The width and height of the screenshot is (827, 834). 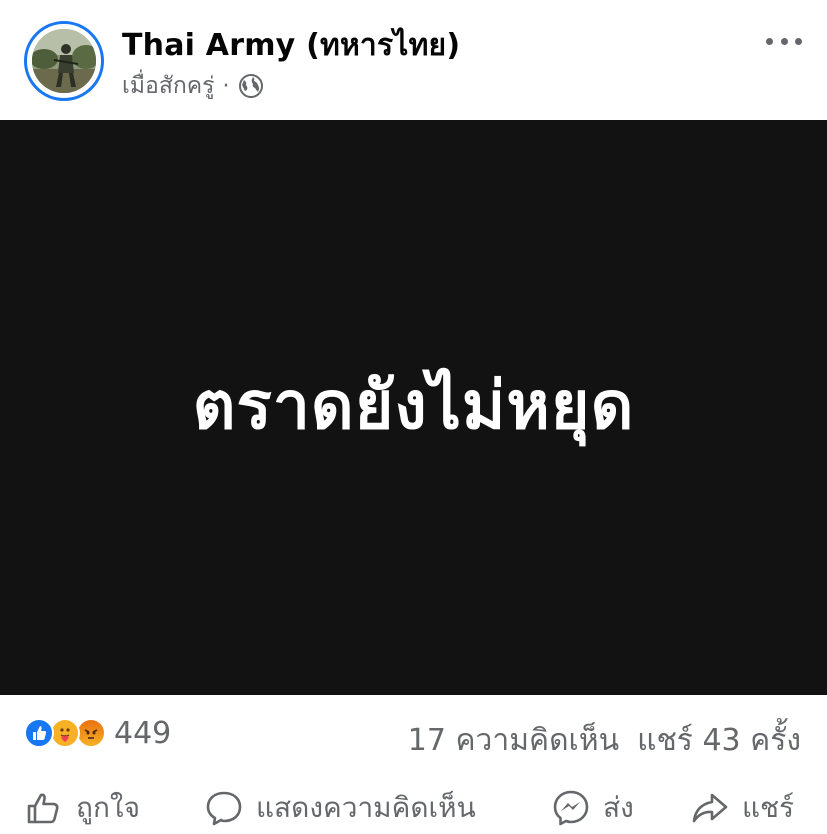 What do you see at coordinates (291, 45) in the screenshot?
I see `author-name: Thai Army (ทหารไทย)` at bounding box center [291, 45].